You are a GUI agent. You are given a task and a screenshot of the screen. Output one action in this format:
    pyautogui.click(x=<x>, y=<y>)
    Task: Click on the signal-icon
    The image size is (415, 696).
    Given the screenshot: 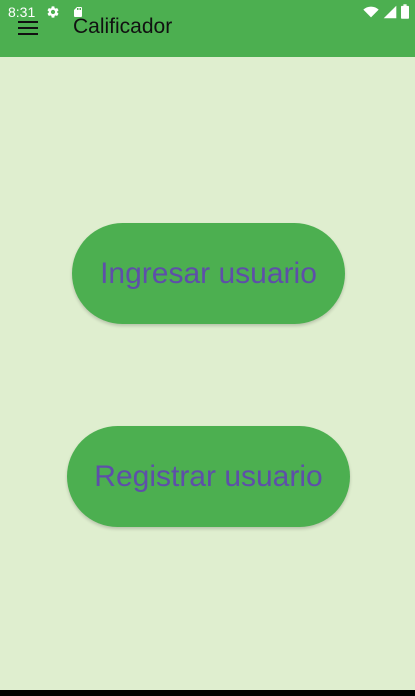 What is the action you would take?
    pyautogui.click(x=390, y=12)
    